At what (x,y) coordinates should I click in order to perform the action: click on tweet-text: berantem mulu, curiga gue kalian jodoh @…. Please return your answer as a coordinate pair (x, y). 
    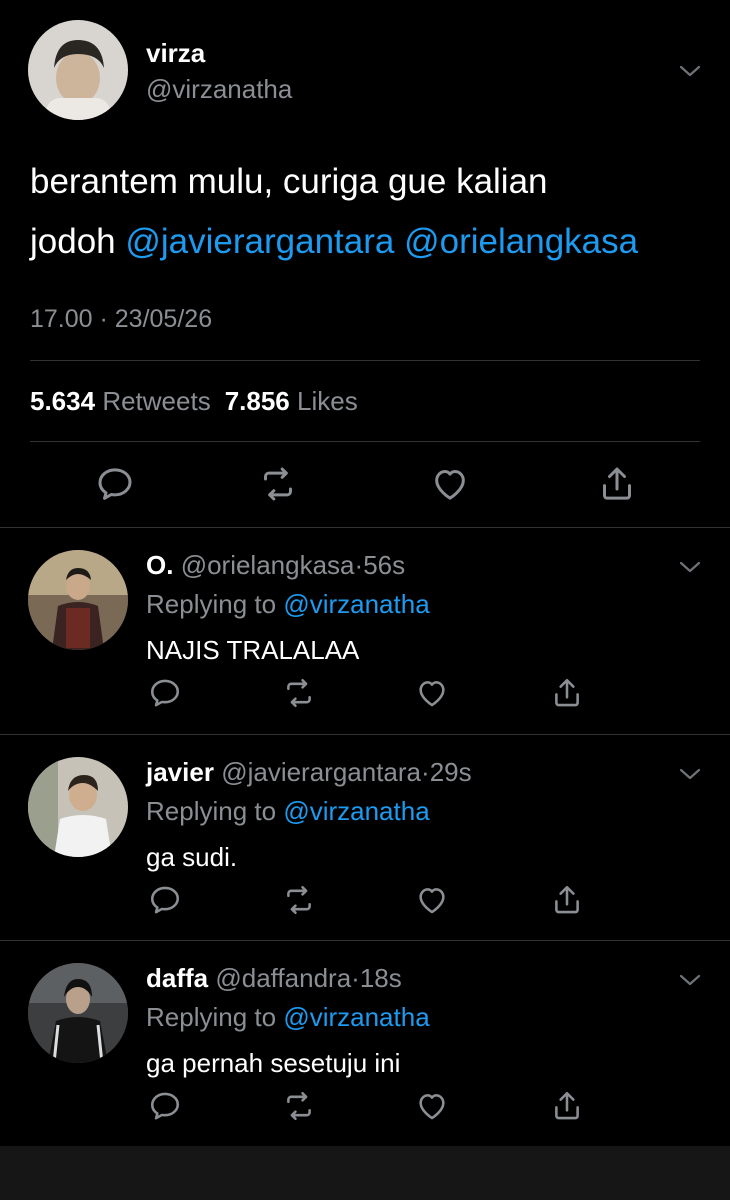
    Looking at the image, I should click on (370, 212).